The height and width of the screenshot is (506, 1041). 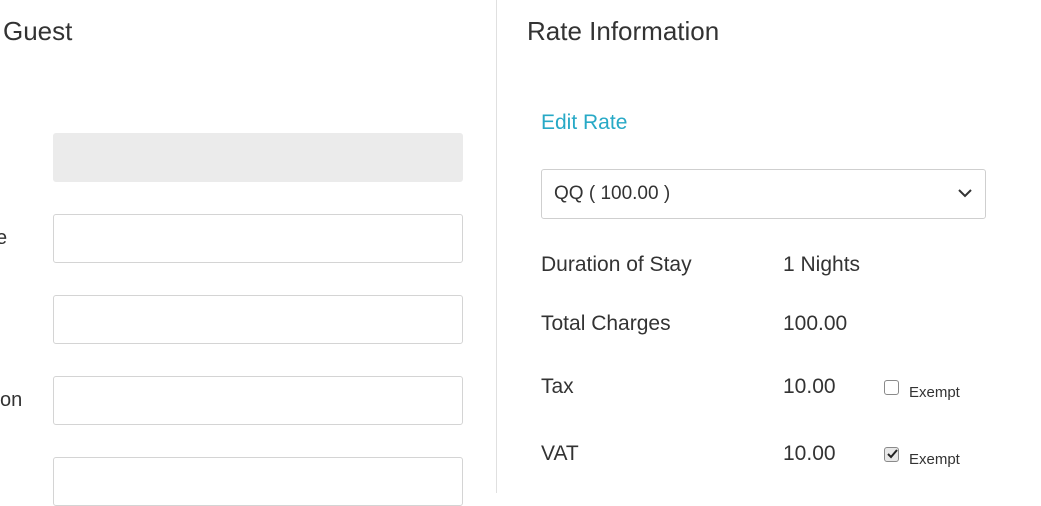 I want to click on vat-exempt: Exempt, so click(x=922, y=454).